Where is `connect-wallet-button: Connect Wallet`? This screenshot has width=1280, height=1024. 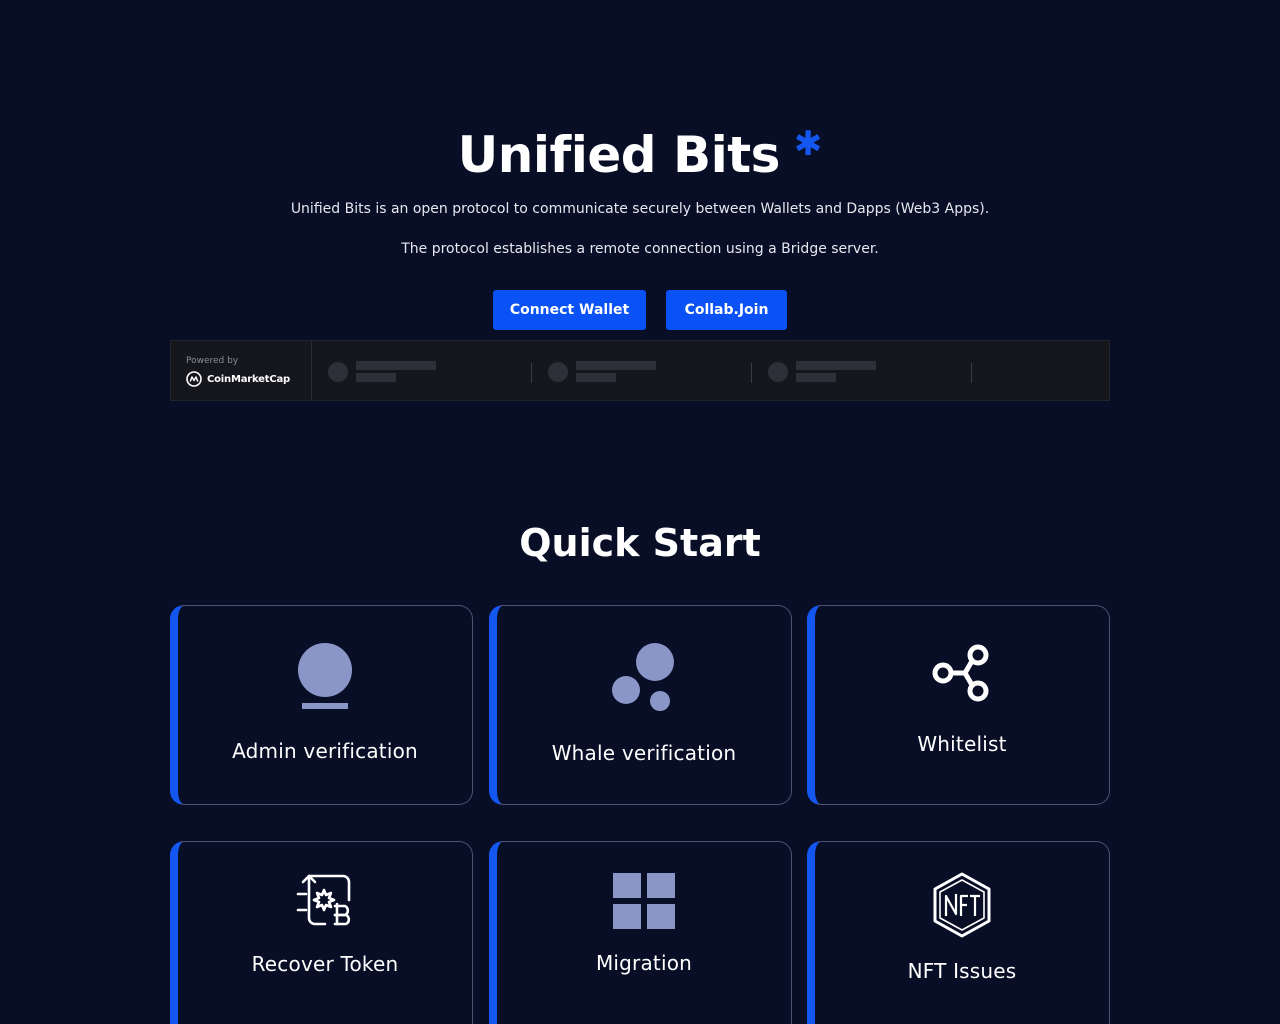 connect-wallet-button: Connect Wallet is located at coordinates (569, 310).